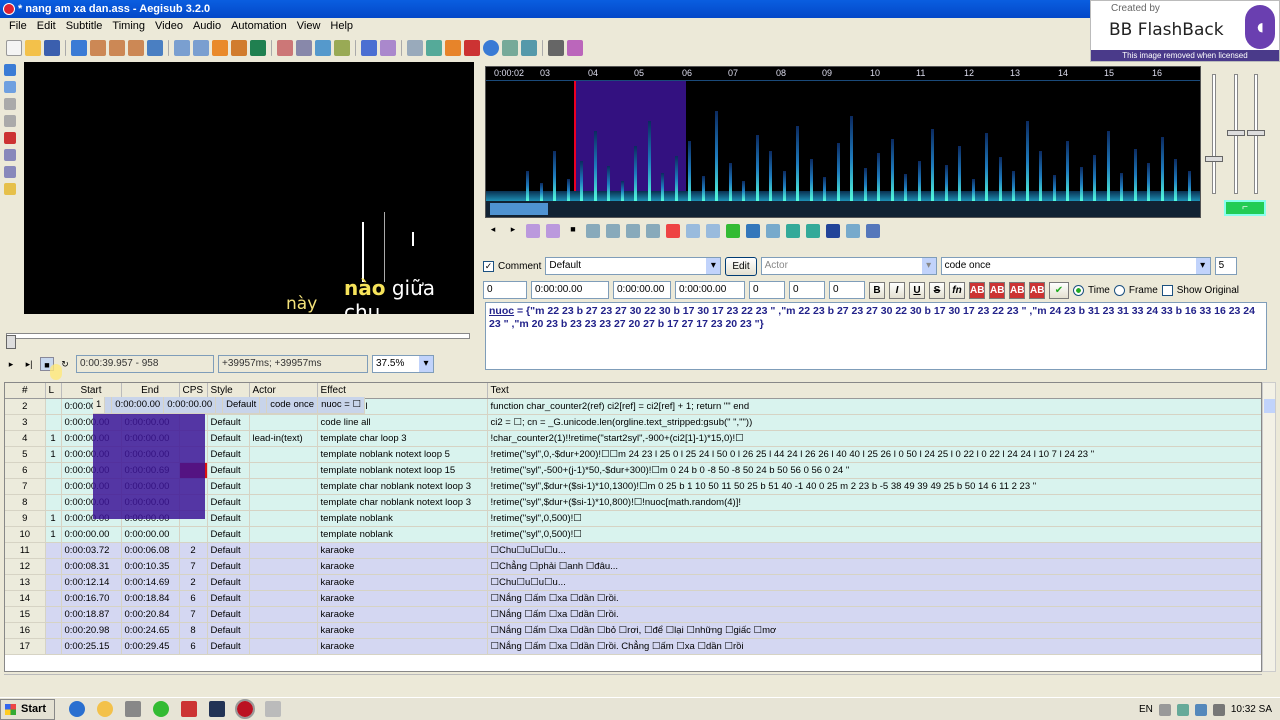 This screenshot has width=1280, height=720. I want to click on col-effect: Effect, so click(402, 391).